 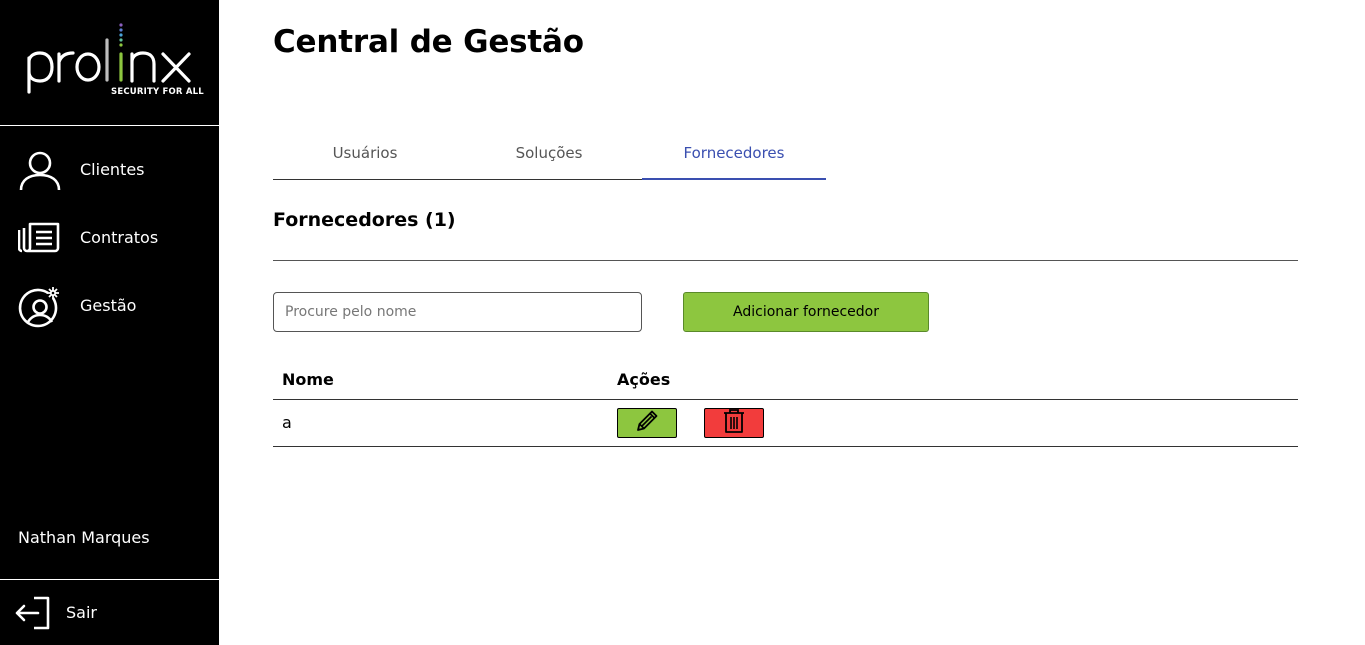 What do you see at coordinates (119, 237) in the screenshot?
I see `sidebar-item-label: Contratos` at bounding box center [119, 237].